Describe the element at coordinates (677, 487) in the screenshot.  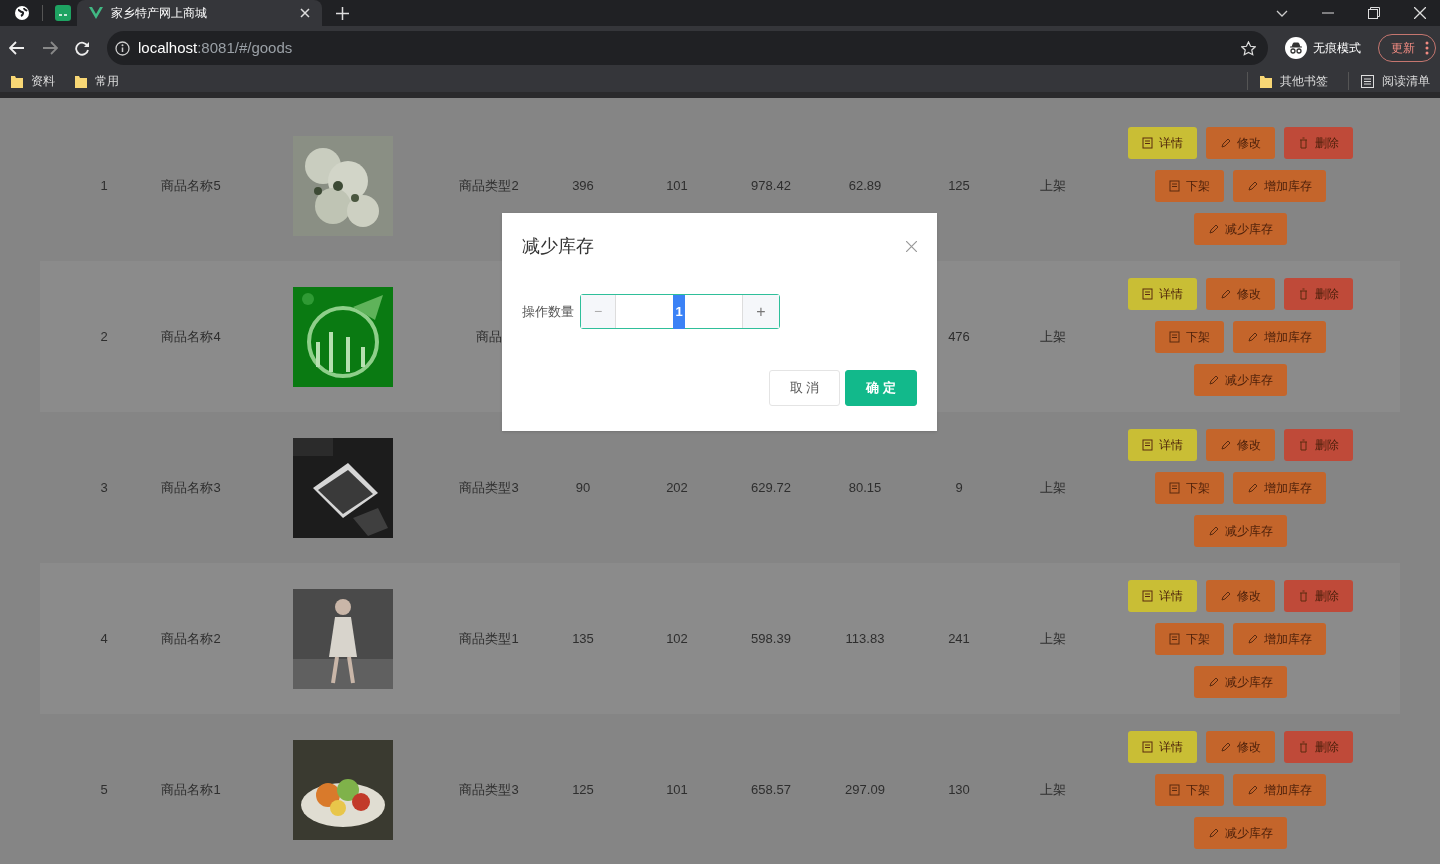
I see `table-cell-text: 202` at that location.